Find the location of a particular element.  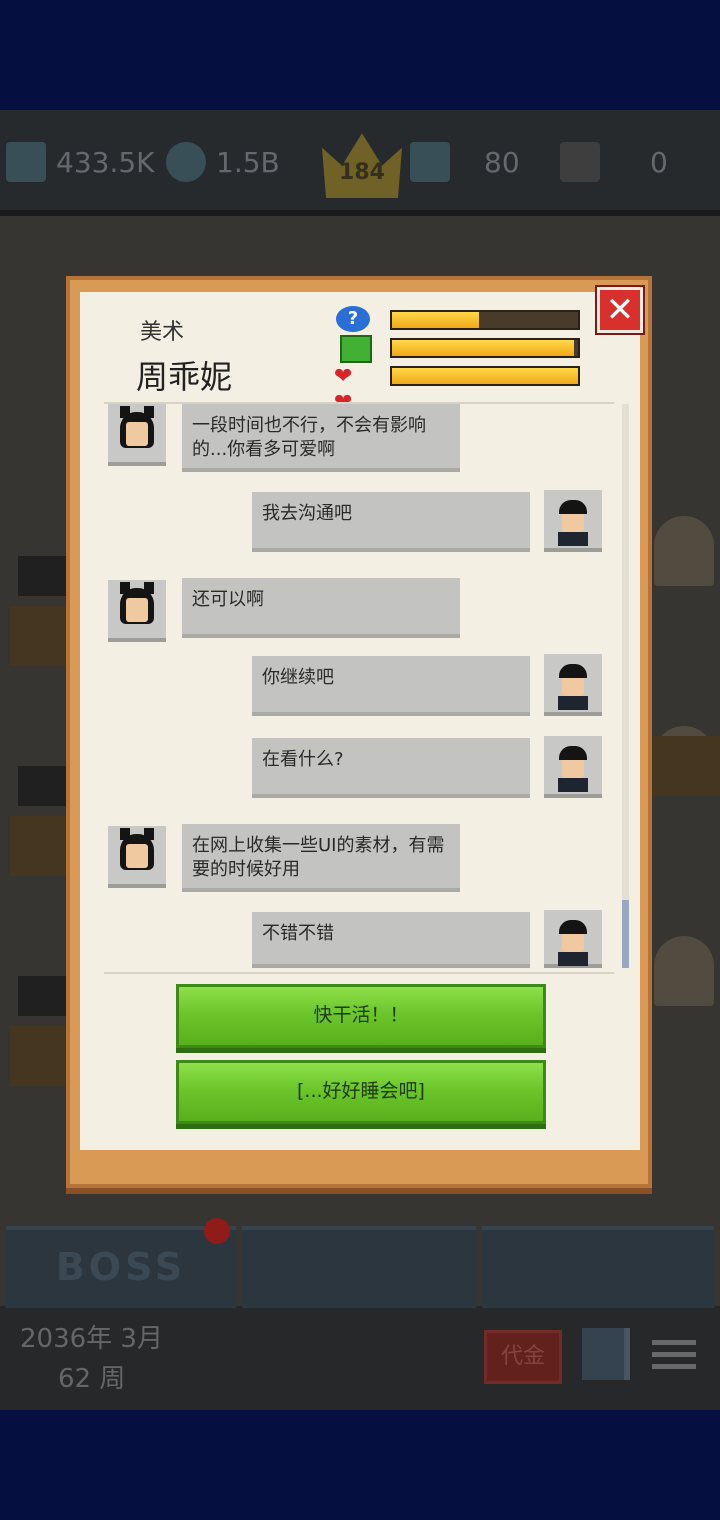

chat-bubble-player: 不错不错 is located at coordinates (391, 940).